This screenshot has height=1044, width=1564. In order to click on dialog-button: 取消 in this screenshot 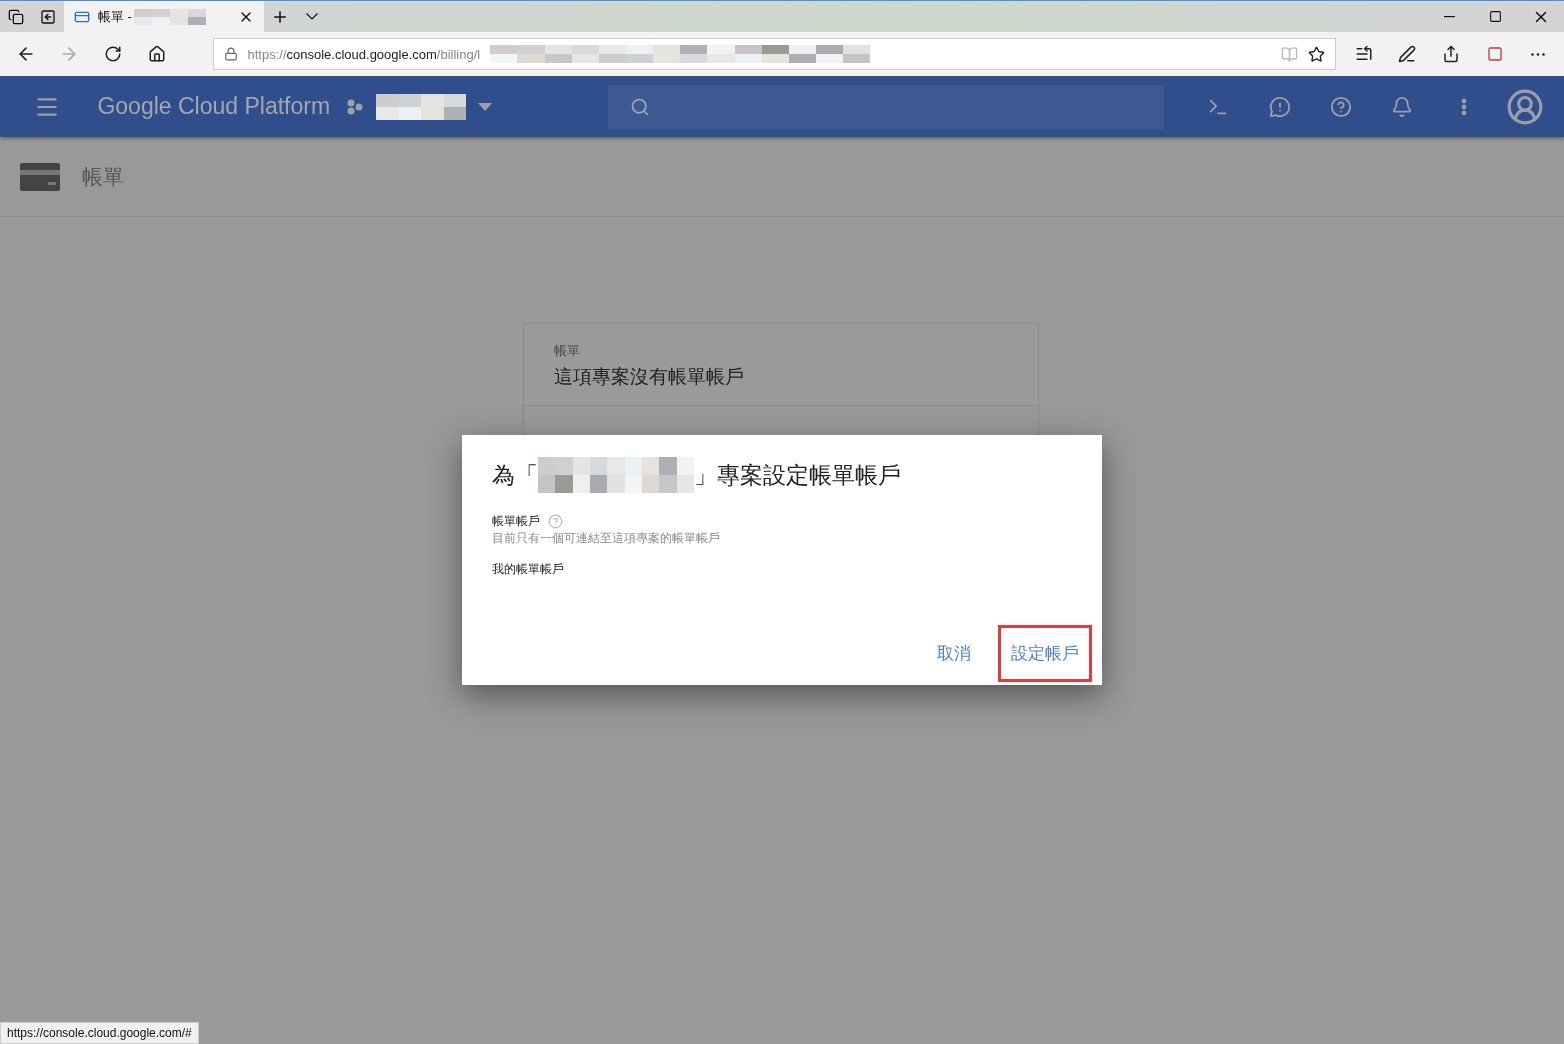, I will do `click(954, 653)`.